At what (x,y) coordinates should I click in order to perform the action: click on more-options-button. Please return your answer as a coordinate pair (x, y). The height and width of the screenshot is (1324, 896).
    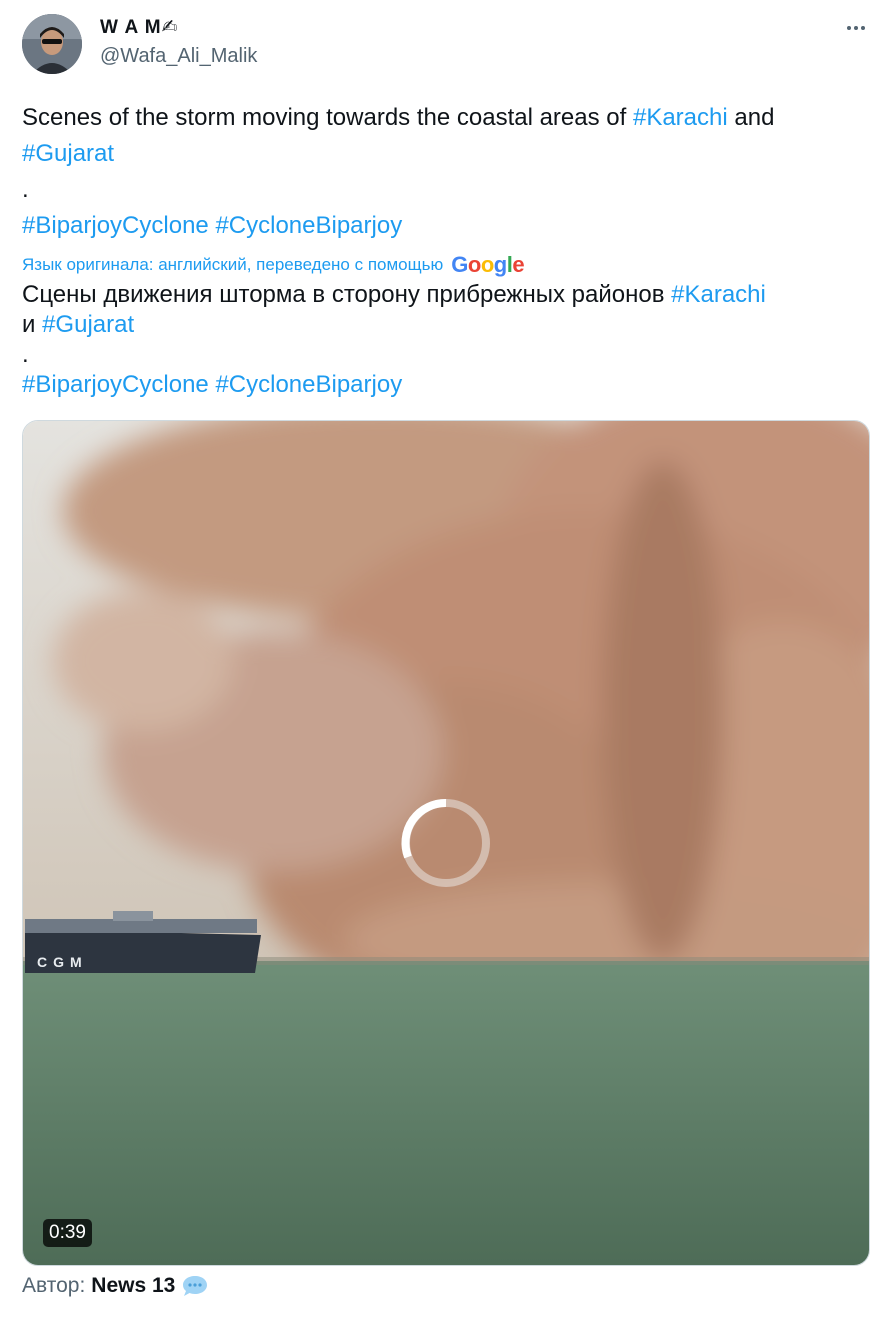
    Looking at the image, I should click on (856, 28).